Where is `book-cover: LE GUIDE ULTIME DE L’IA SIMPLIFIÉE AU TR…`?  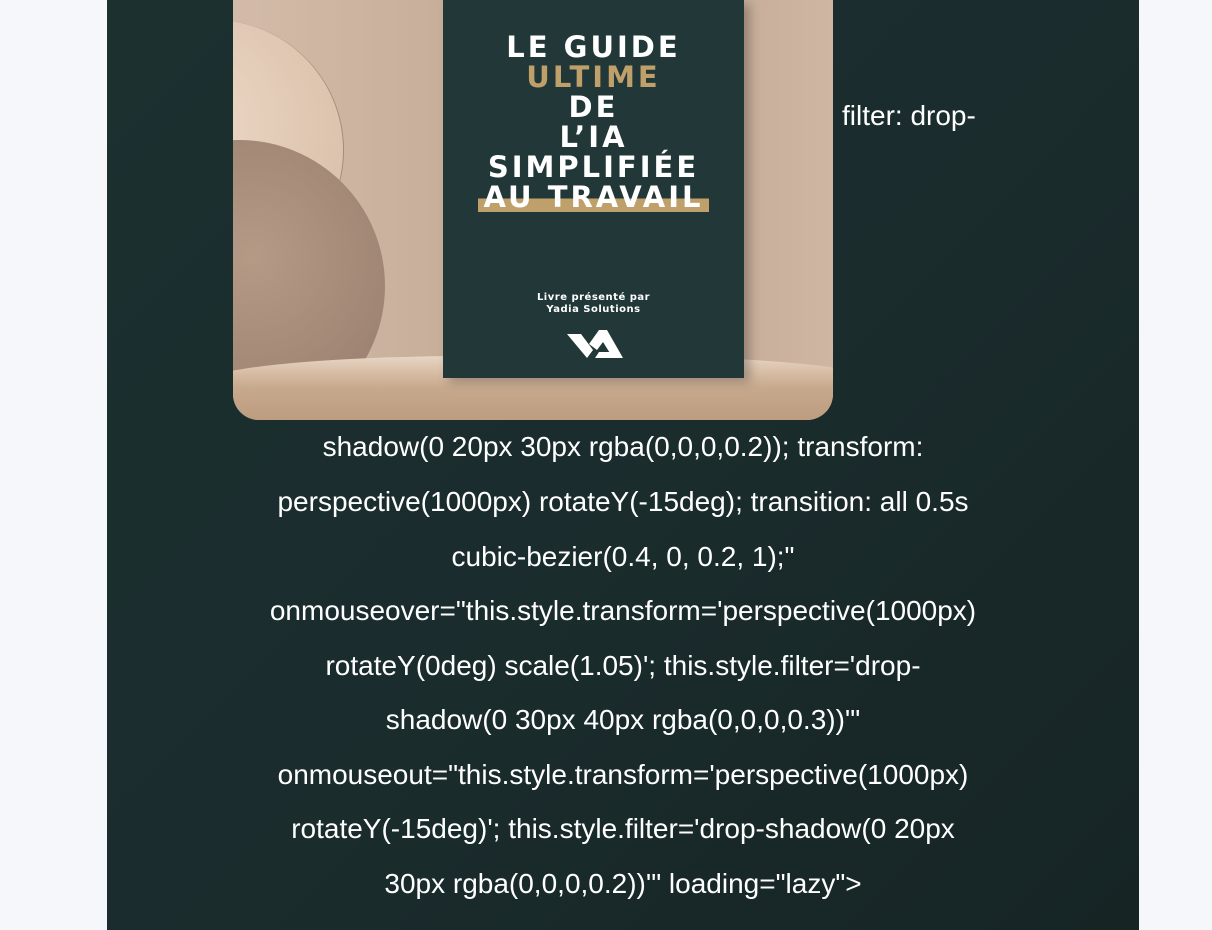
book-cover: LE GUIDE ULTIME DE L’IA SIMPLIFIÉE AU TR… is located at coordinates (593, 189).